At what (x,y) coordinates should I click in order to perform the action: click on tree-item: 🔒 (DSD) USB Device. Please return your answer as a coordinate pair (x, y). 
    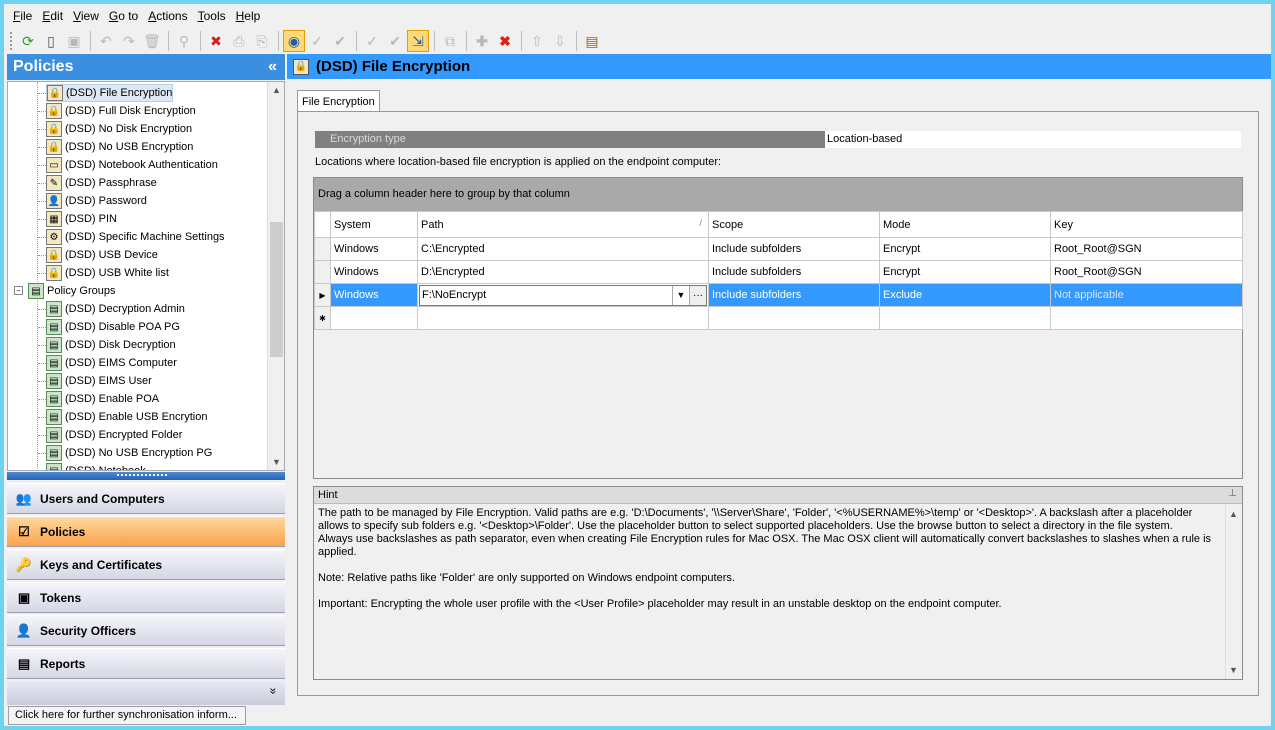
    Looking at the image, I should click on (102, 255).